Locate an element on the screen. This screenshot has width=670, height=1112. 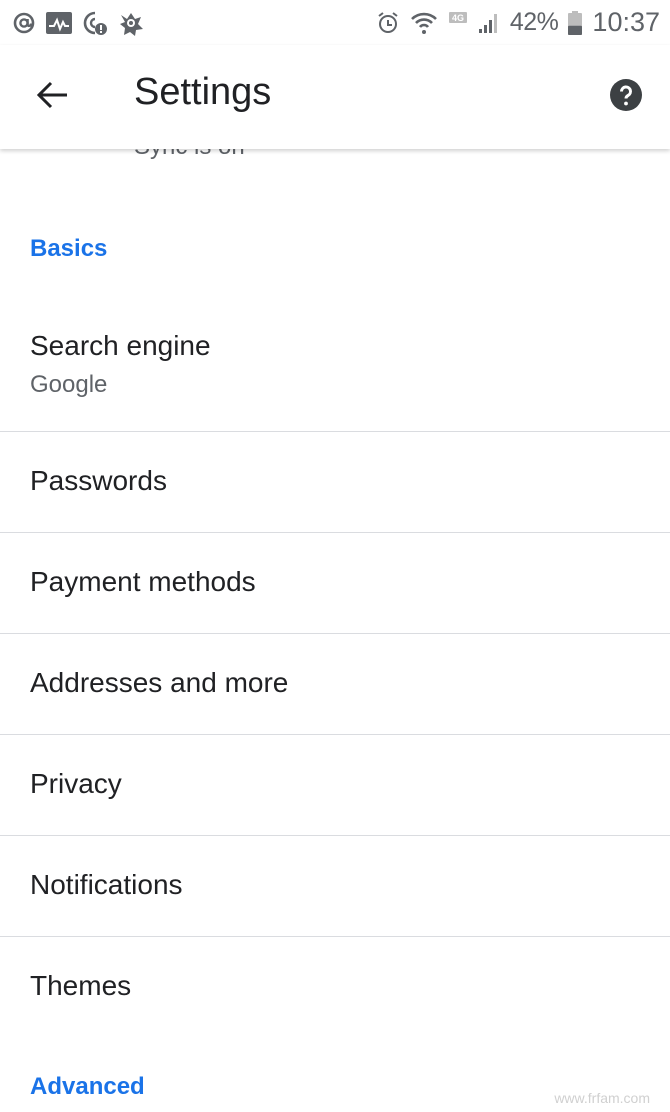
settings-item-passwords: Passwords is located at coordinates (335, 482).